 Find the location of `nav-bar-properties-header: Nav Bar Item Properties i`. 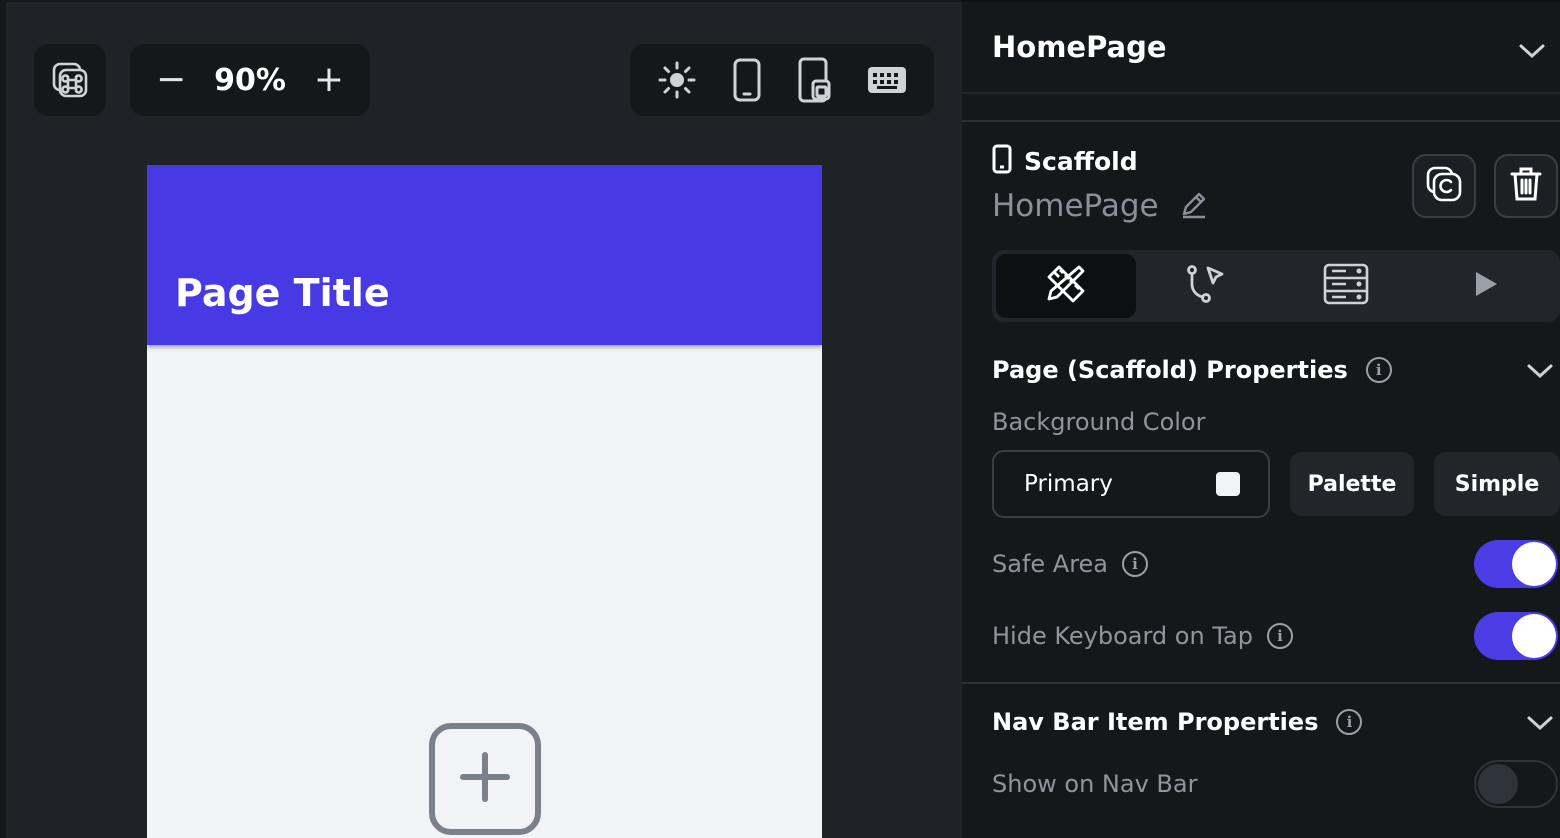

nav-bar-properties-header: Nav Bar Item Properties i is located at coordinates (1177, 722).